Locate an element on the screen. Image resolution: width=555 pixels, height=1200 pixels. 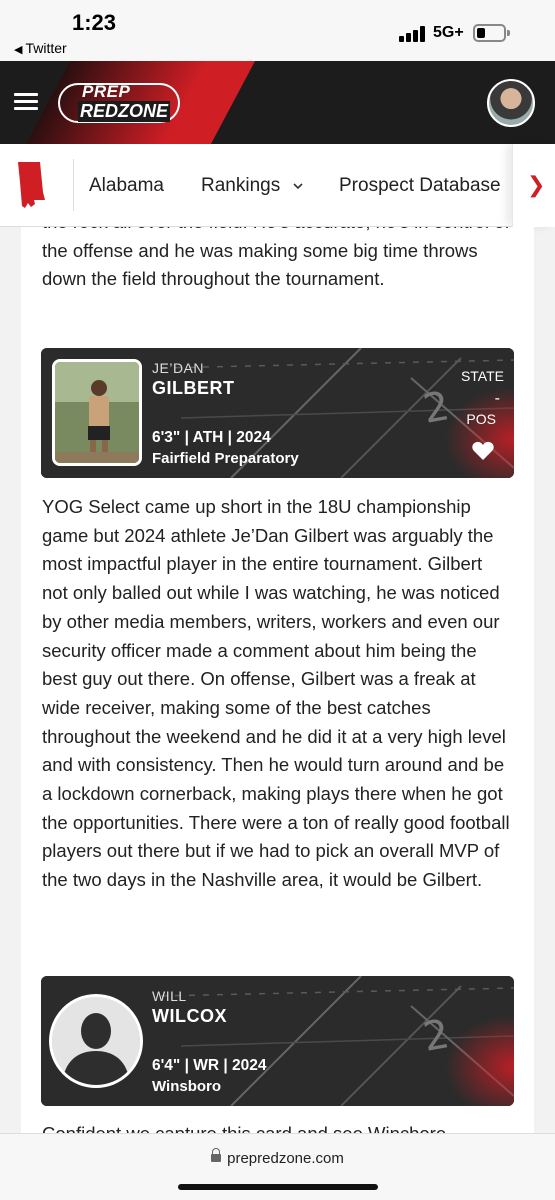
player-meta: 6'4" | WR | 2024 is located at coordinates (209, 1065).